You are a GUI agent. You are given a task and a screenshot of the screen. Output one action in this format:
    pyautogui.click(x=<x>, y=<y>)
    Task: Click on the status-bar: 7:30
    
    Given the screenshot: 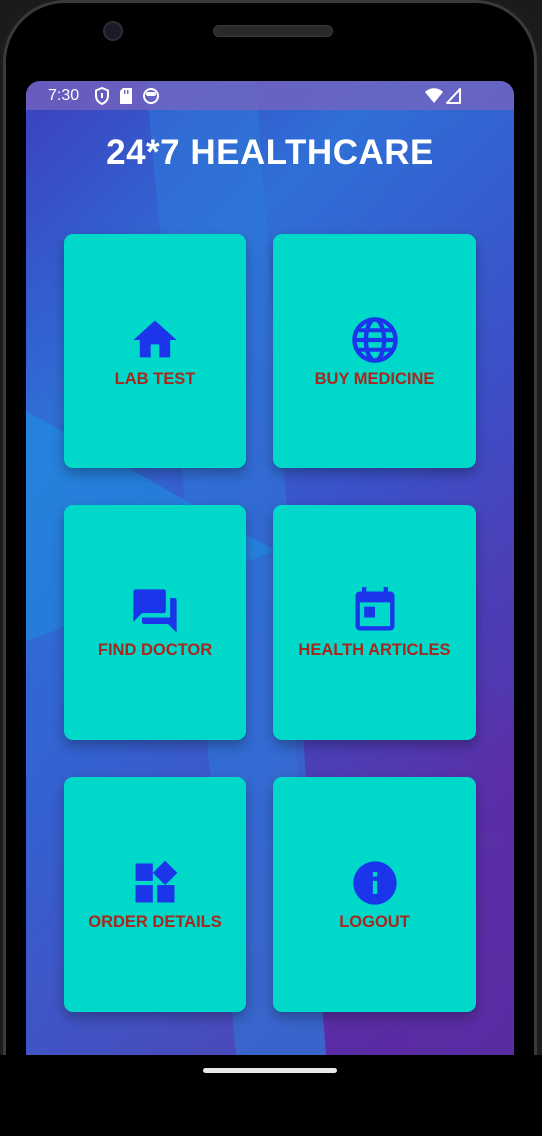 What is the action you would take?
    pyautogui.click(x=270, y=95)
    